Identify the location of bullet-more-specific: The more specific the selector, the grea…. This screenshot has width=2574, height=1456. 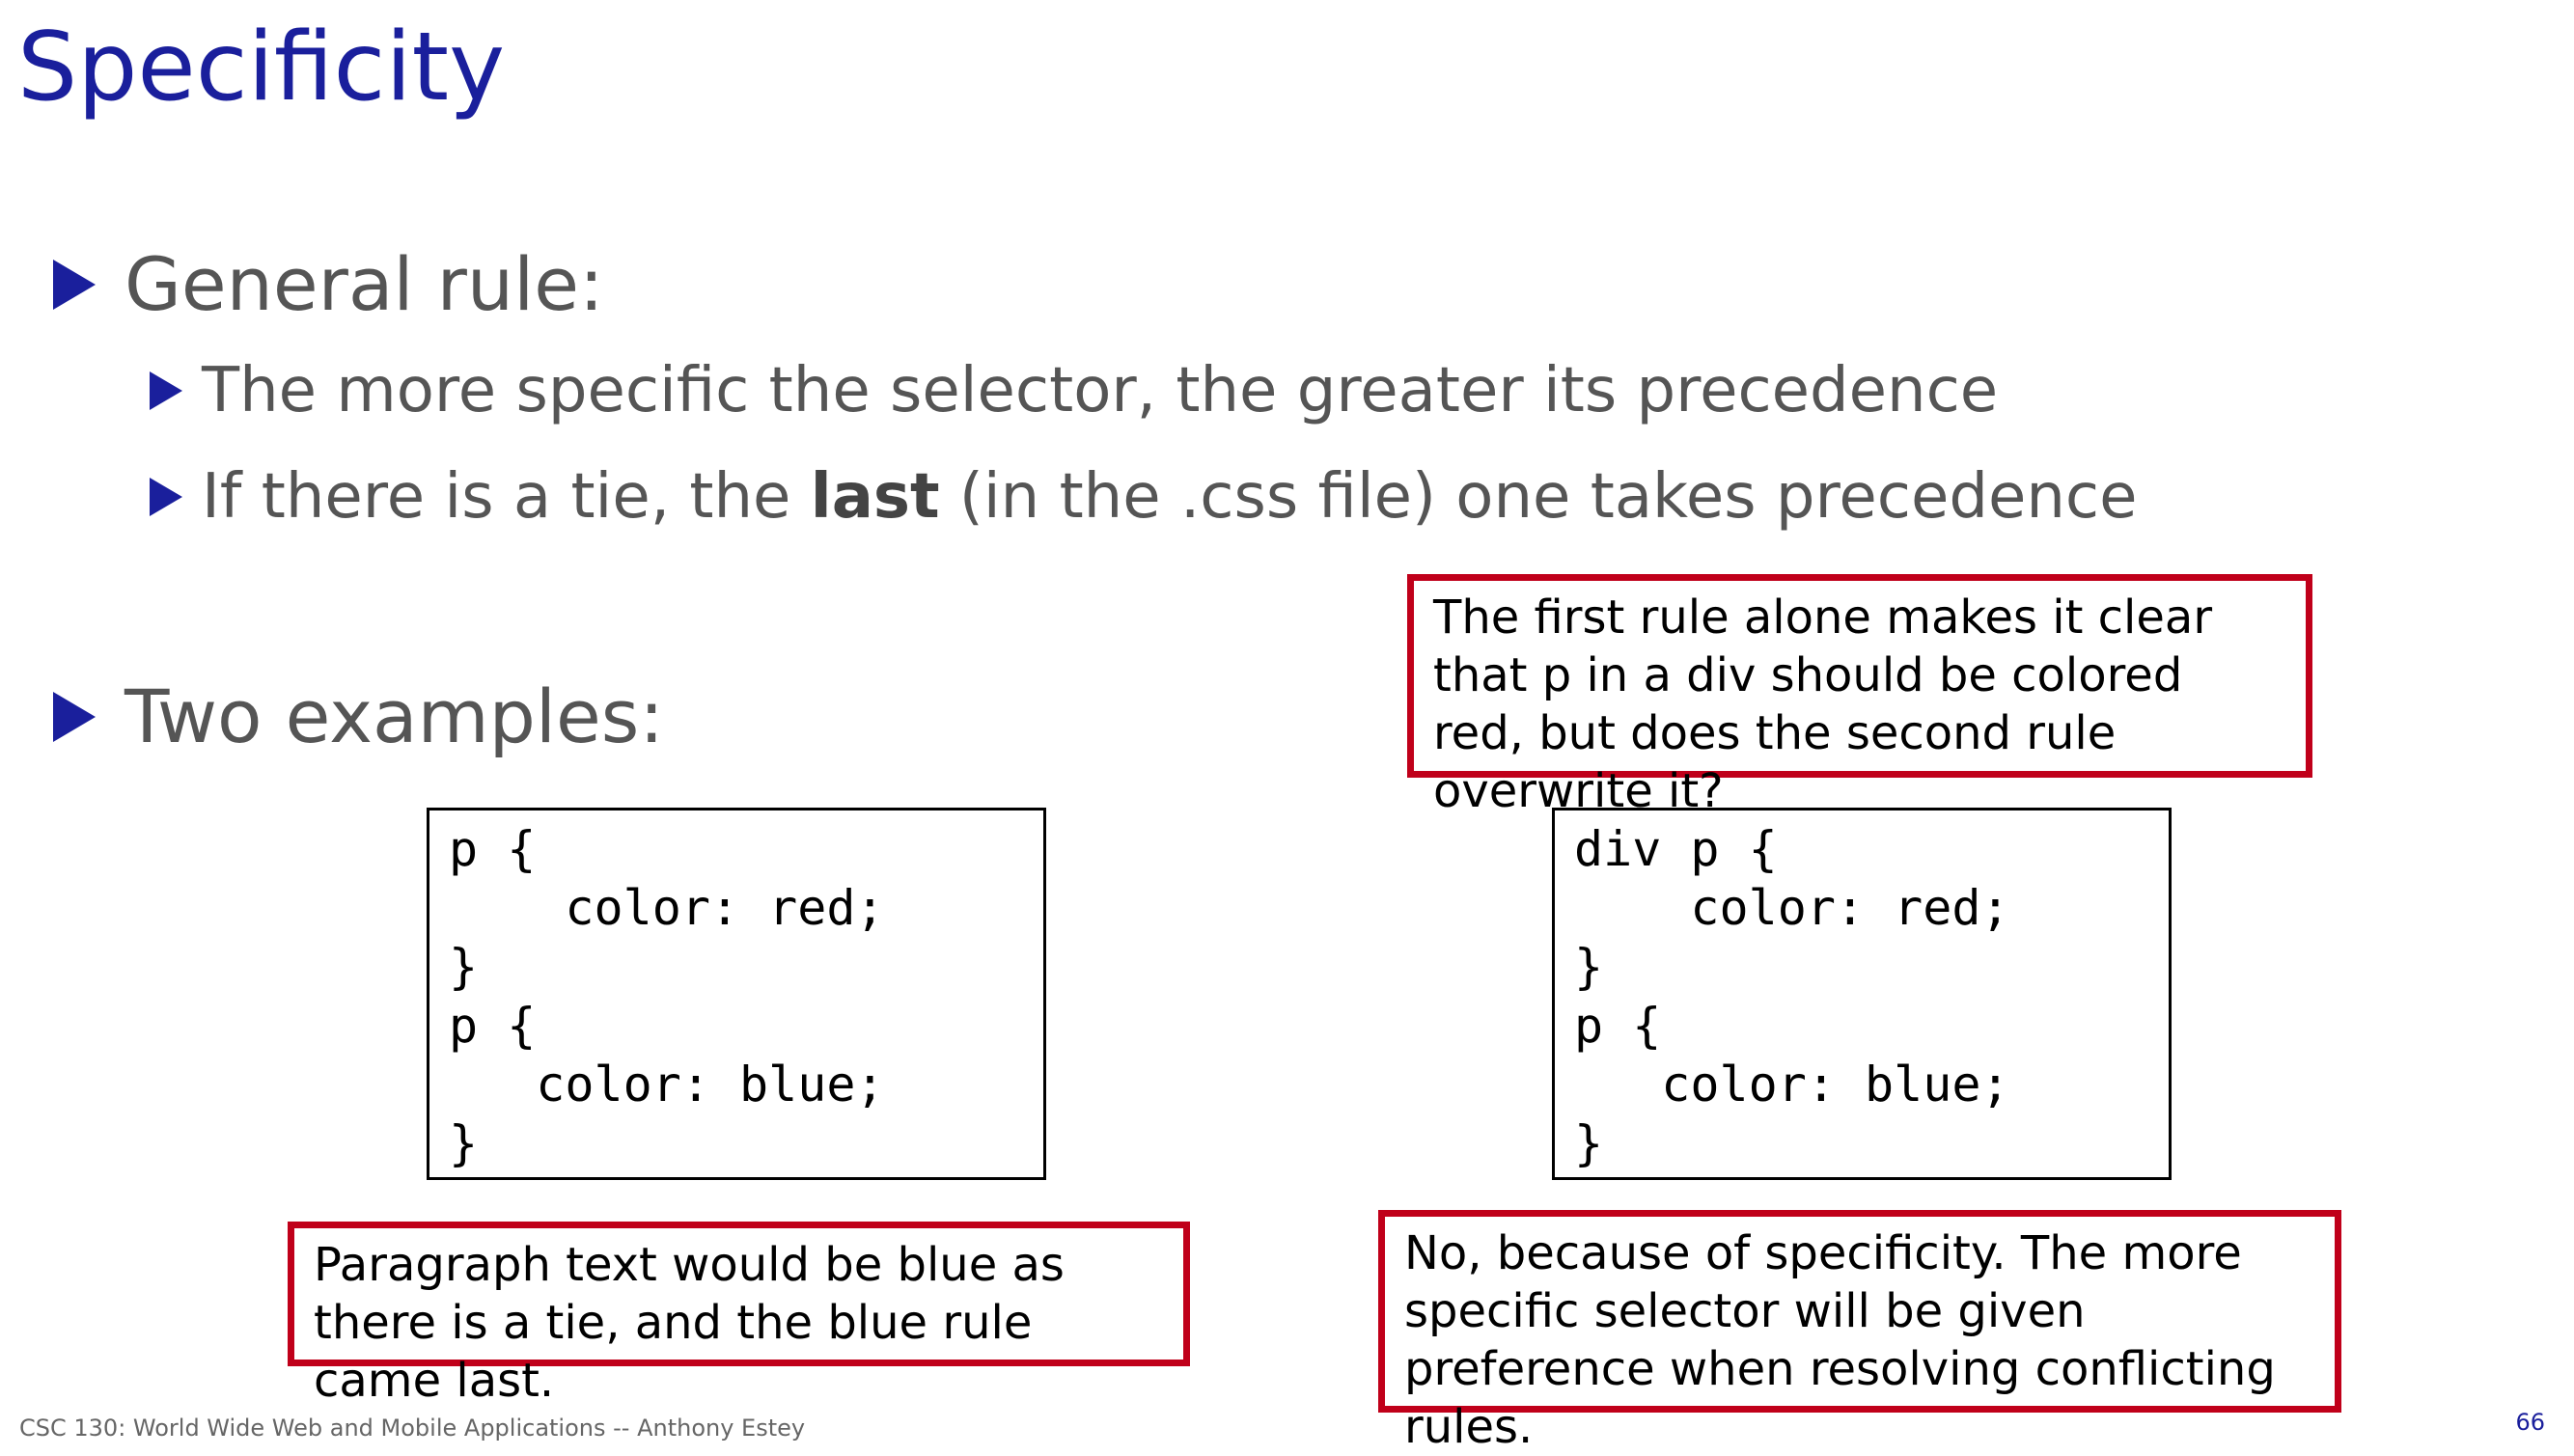
(1074, 391).